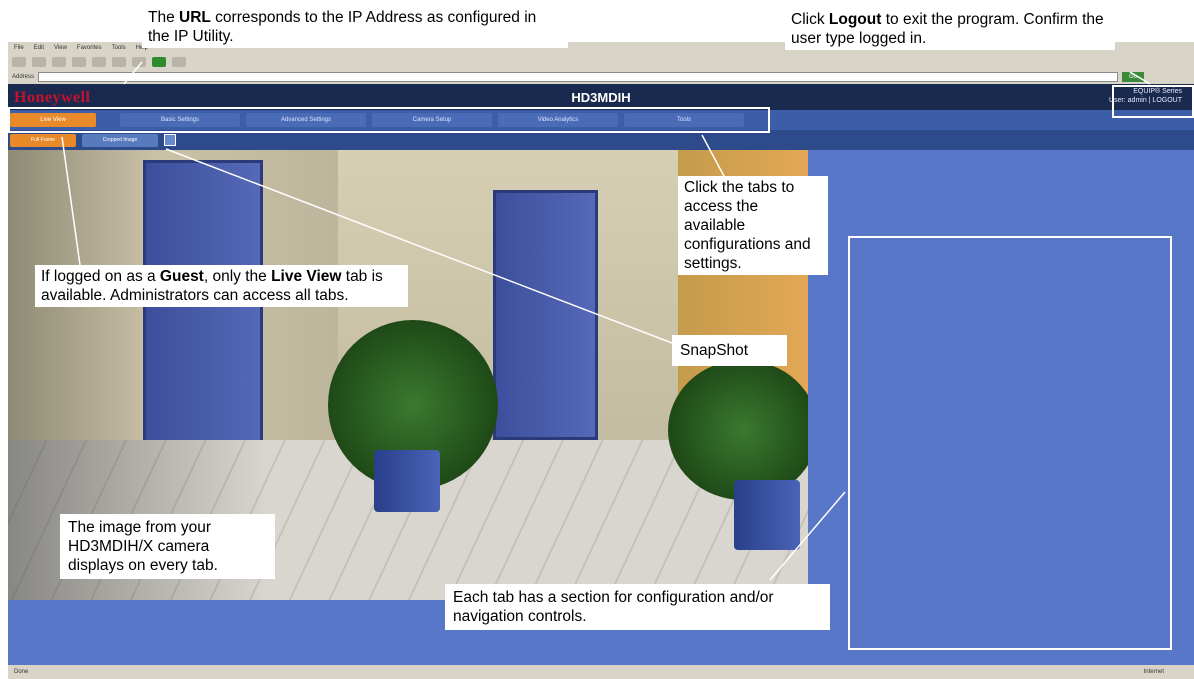 The height and width of the screenshot is (679, 1194). What do you see at coordinates (21, 672) in the screenshot?
I see `status-text: Done` at bounding box center [21, 672].